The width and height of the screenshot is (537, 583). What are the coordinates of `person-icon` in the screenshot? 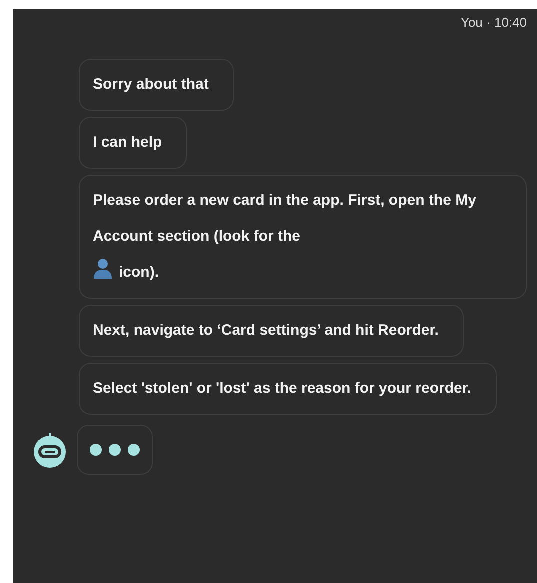 It's located at (103, 269).